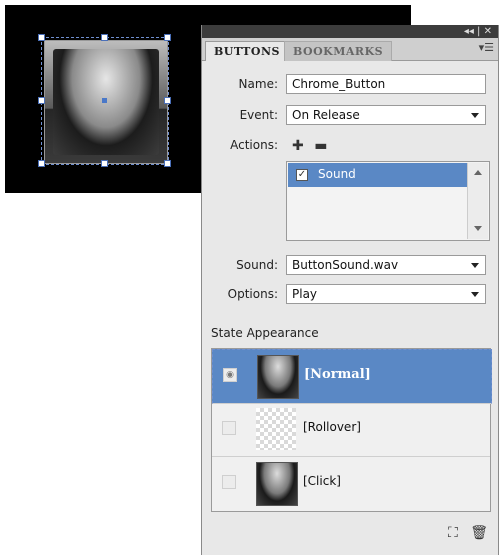 Image resolution: width=500 pixels, height=555 pixels. Describe the element at coordinates (332, 427) in the screenshot. I see `state-label: [Rollover]` at that location.